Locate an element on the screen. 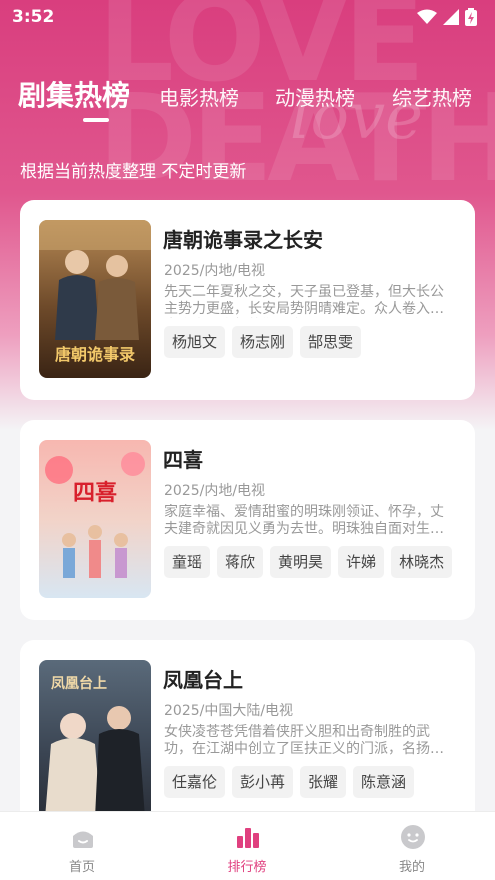 The width and height of the screenshot is (495, 880). poster-image: 凤凰台上 is located at coordinates (95, 739).